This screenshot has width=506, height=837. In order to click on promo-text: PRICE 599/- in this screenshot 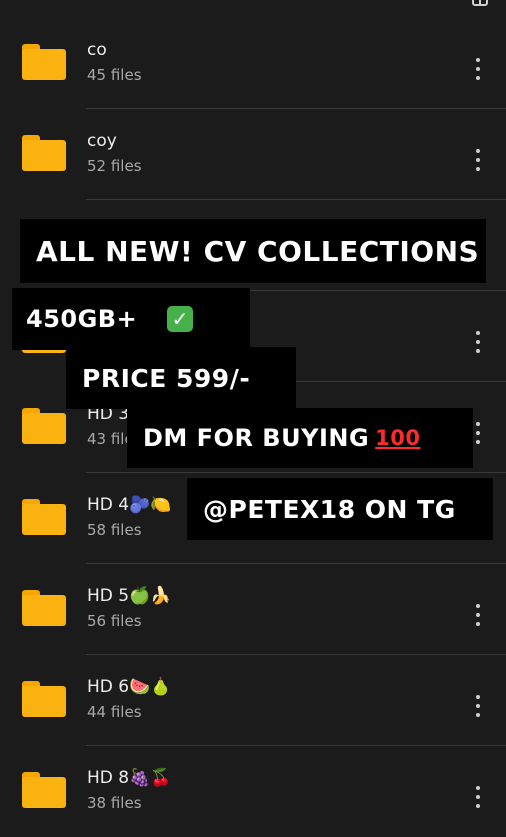, I will do `click(166, 378)`.